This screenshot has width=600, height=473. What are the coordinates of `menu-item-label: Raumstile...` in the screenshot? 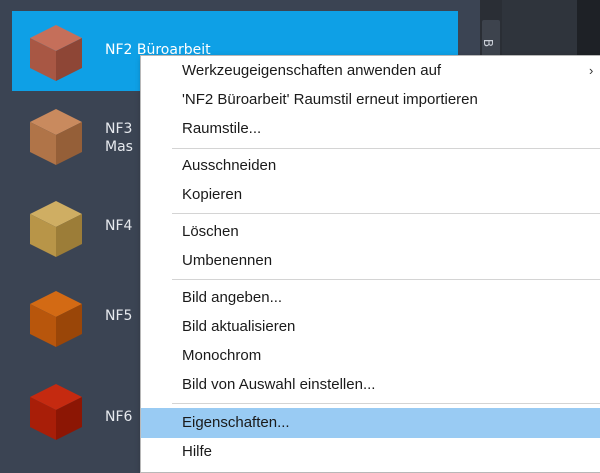 It's located at (222, 128).